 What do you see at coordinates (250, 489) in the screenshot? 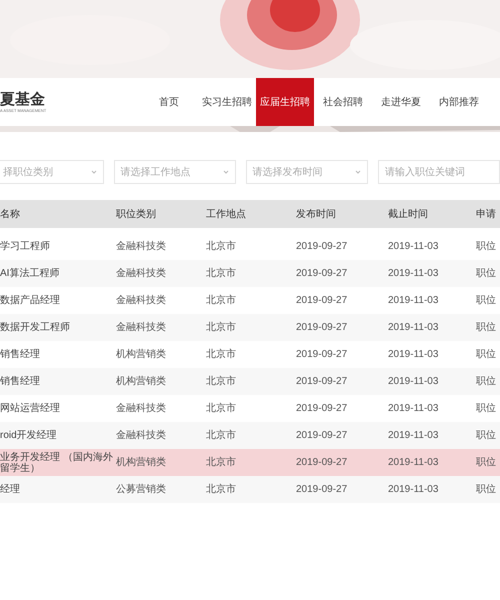
I see `table-row: 经理 公募营销类 北京市 2019-09-27 2019-11-03 职位` at bounding box center [250, 489].